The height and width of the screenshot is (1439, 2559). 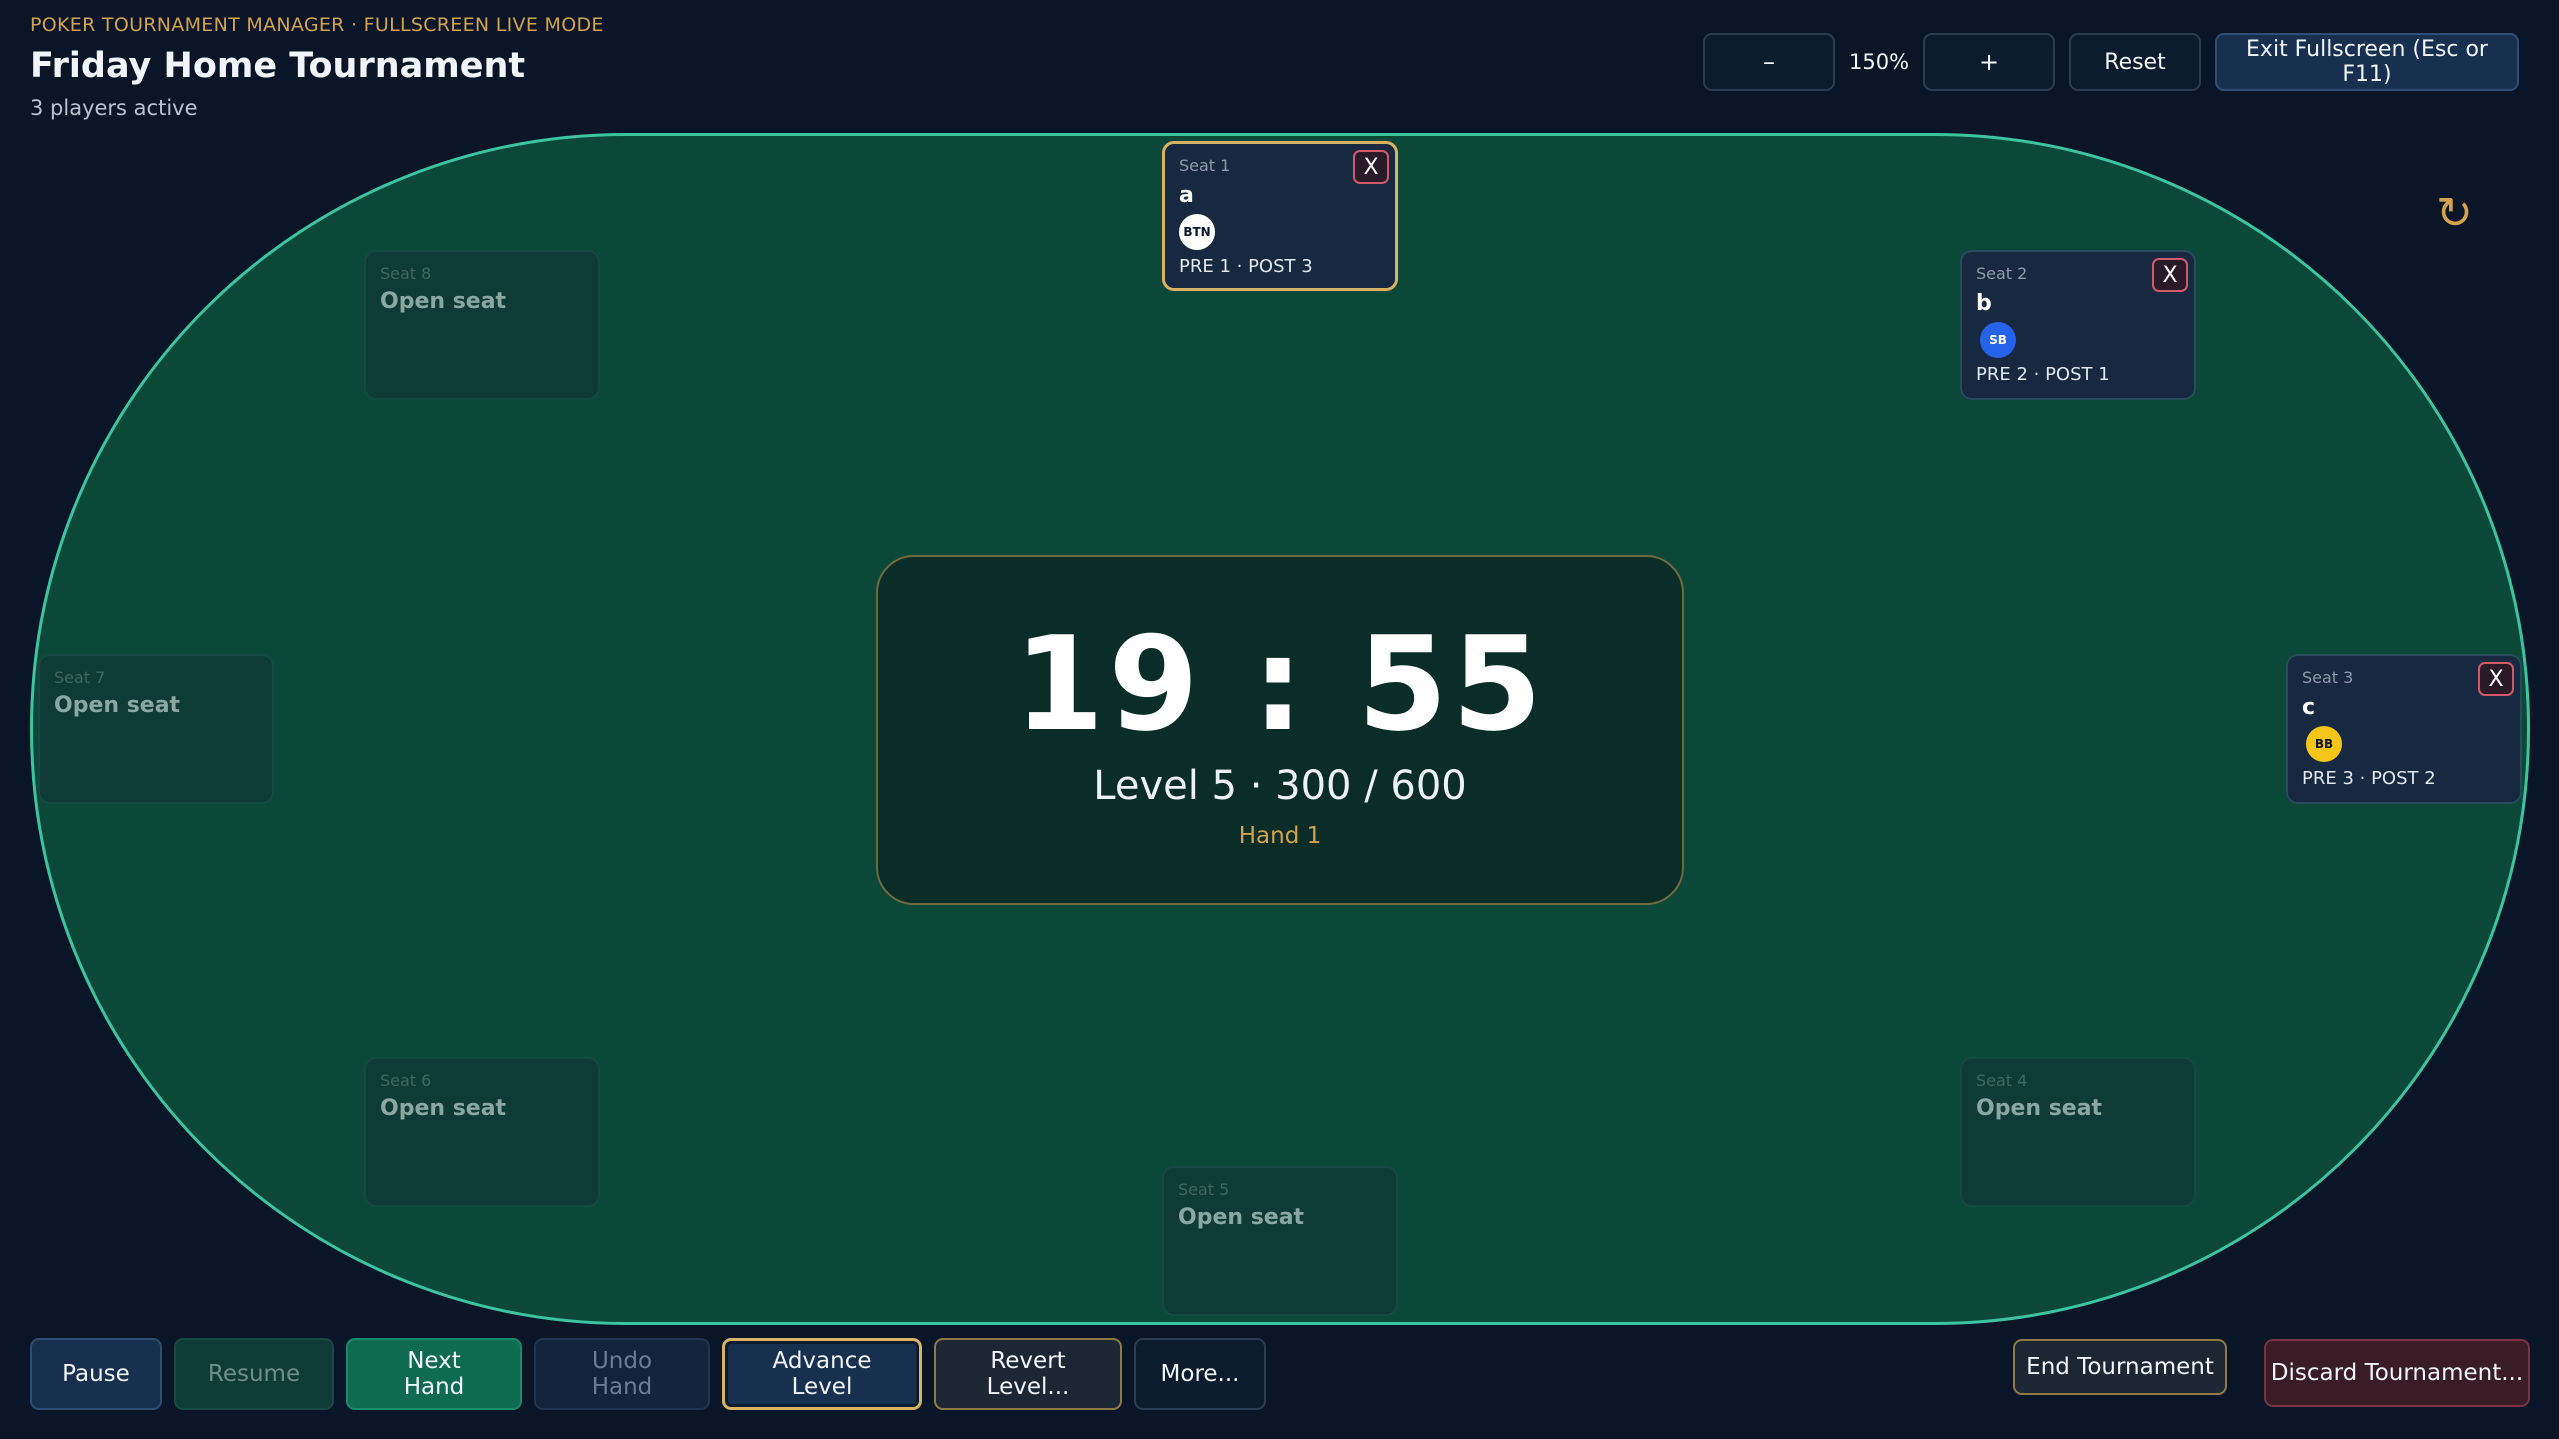 What do you see at coordinates (406, 1080) in the screenshot?
I see `seat-label: Seat 6` at bounding box center [406, 1080].